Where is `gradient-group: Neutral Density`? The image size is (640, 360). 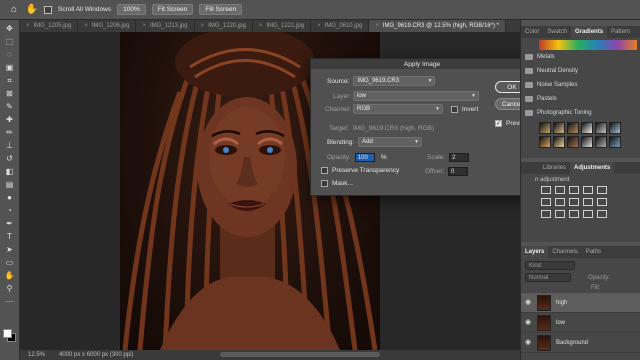 gradient-group: Neutral Density is located at coordinates (580, 71).